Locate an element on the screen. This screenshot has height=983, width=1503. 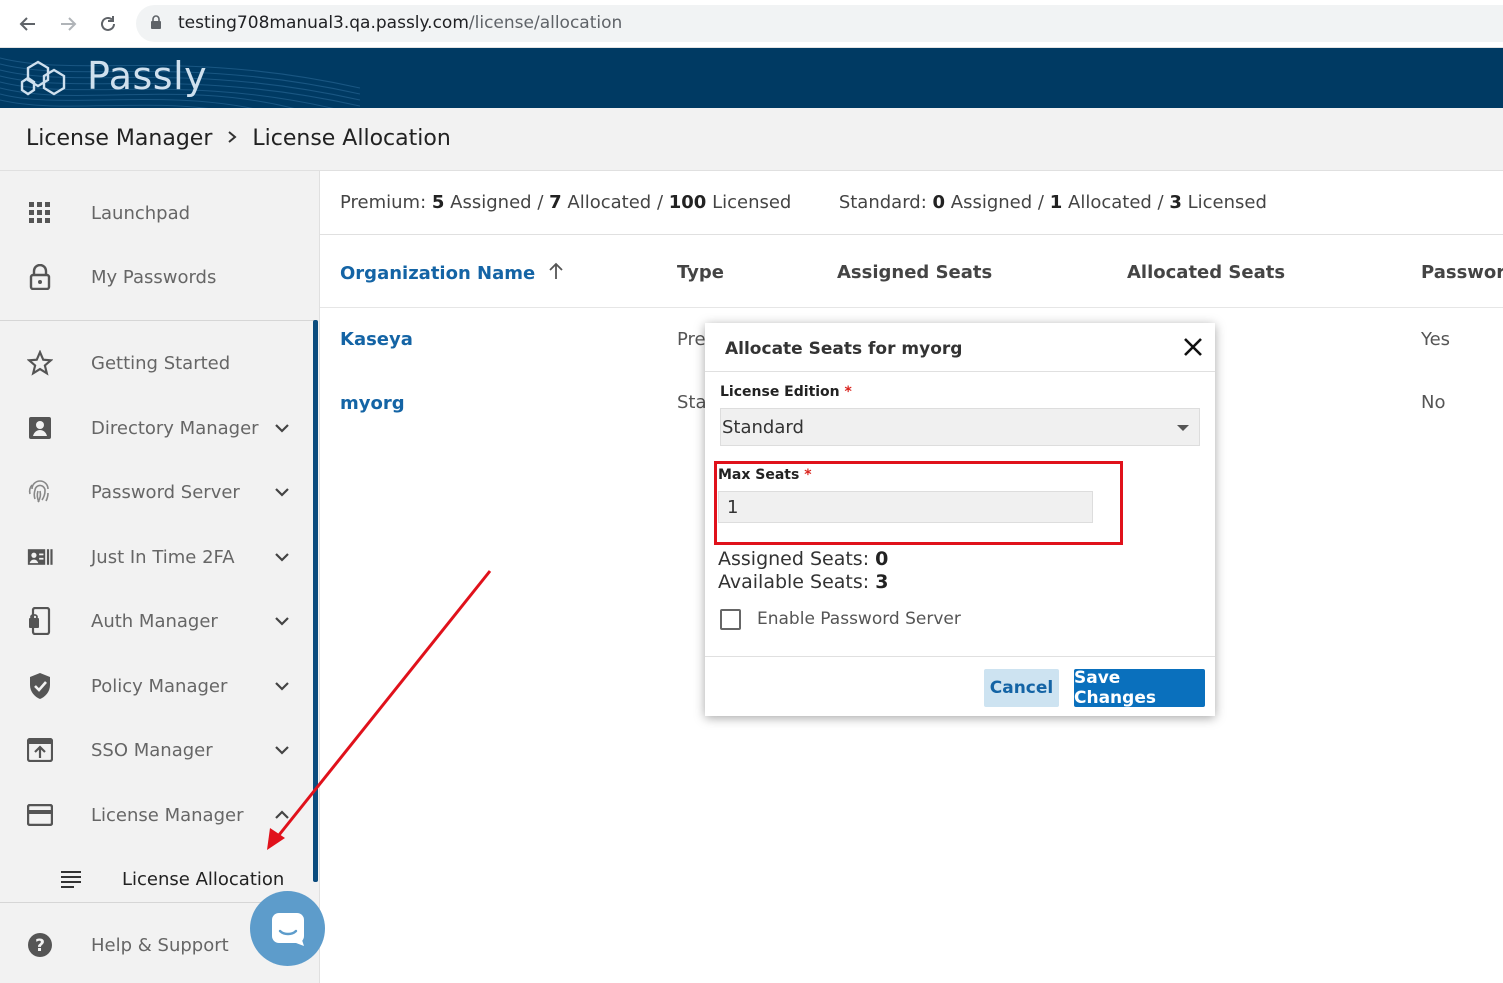
fingerprint-icon is located at coordinates (40, 492).